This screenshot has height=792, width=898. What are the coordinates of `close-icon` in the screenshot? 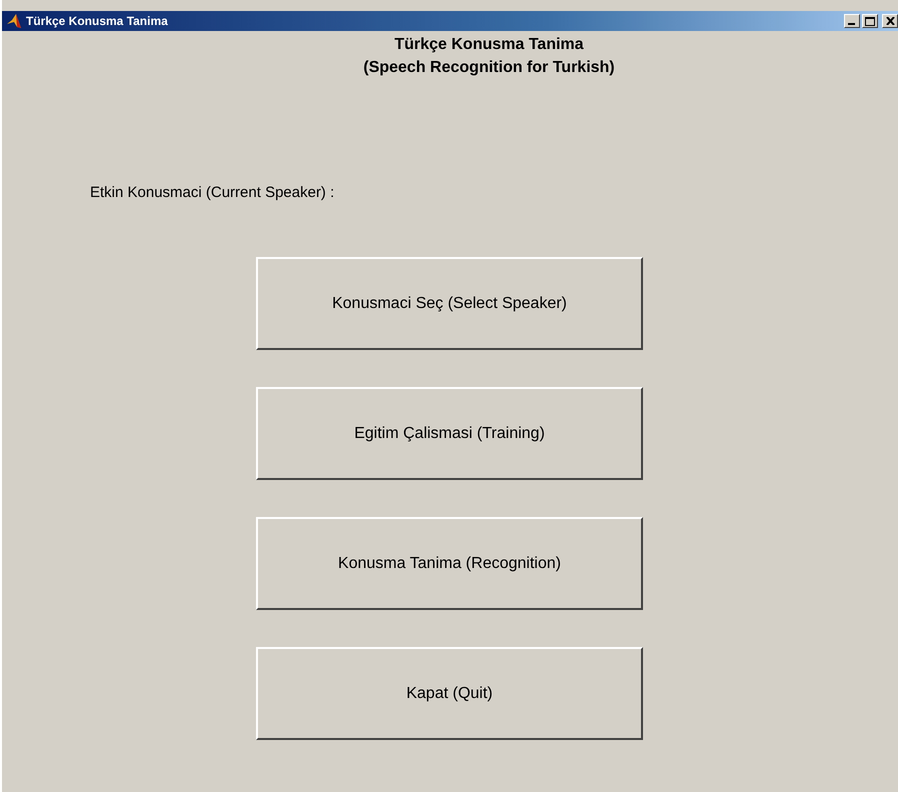 It's located at (890, 21).